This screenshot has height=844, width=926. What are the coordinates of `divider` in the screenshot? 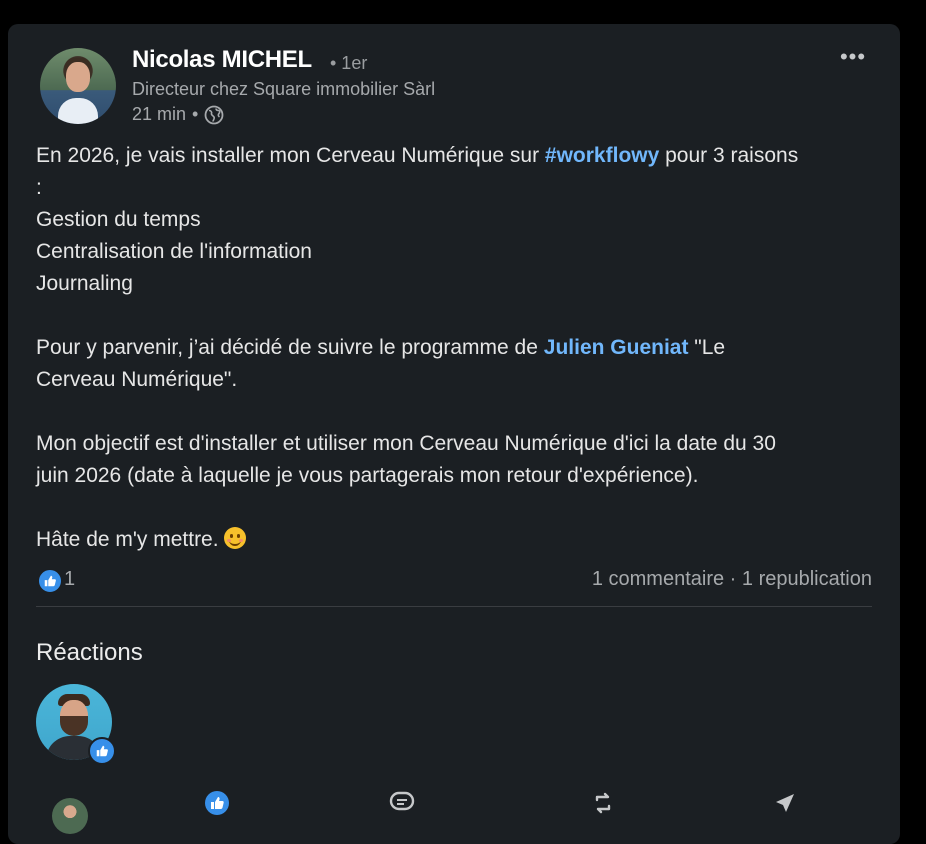 It's located at (454, 606).